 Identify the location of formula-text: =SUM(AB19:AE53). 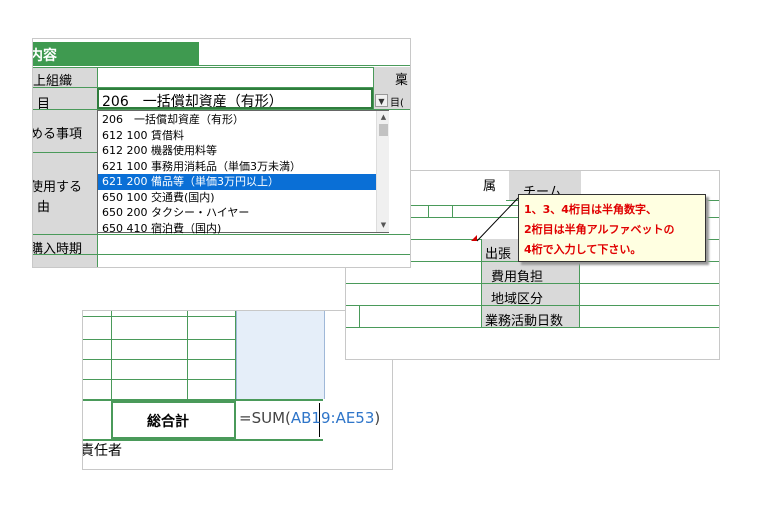
(309, 418).